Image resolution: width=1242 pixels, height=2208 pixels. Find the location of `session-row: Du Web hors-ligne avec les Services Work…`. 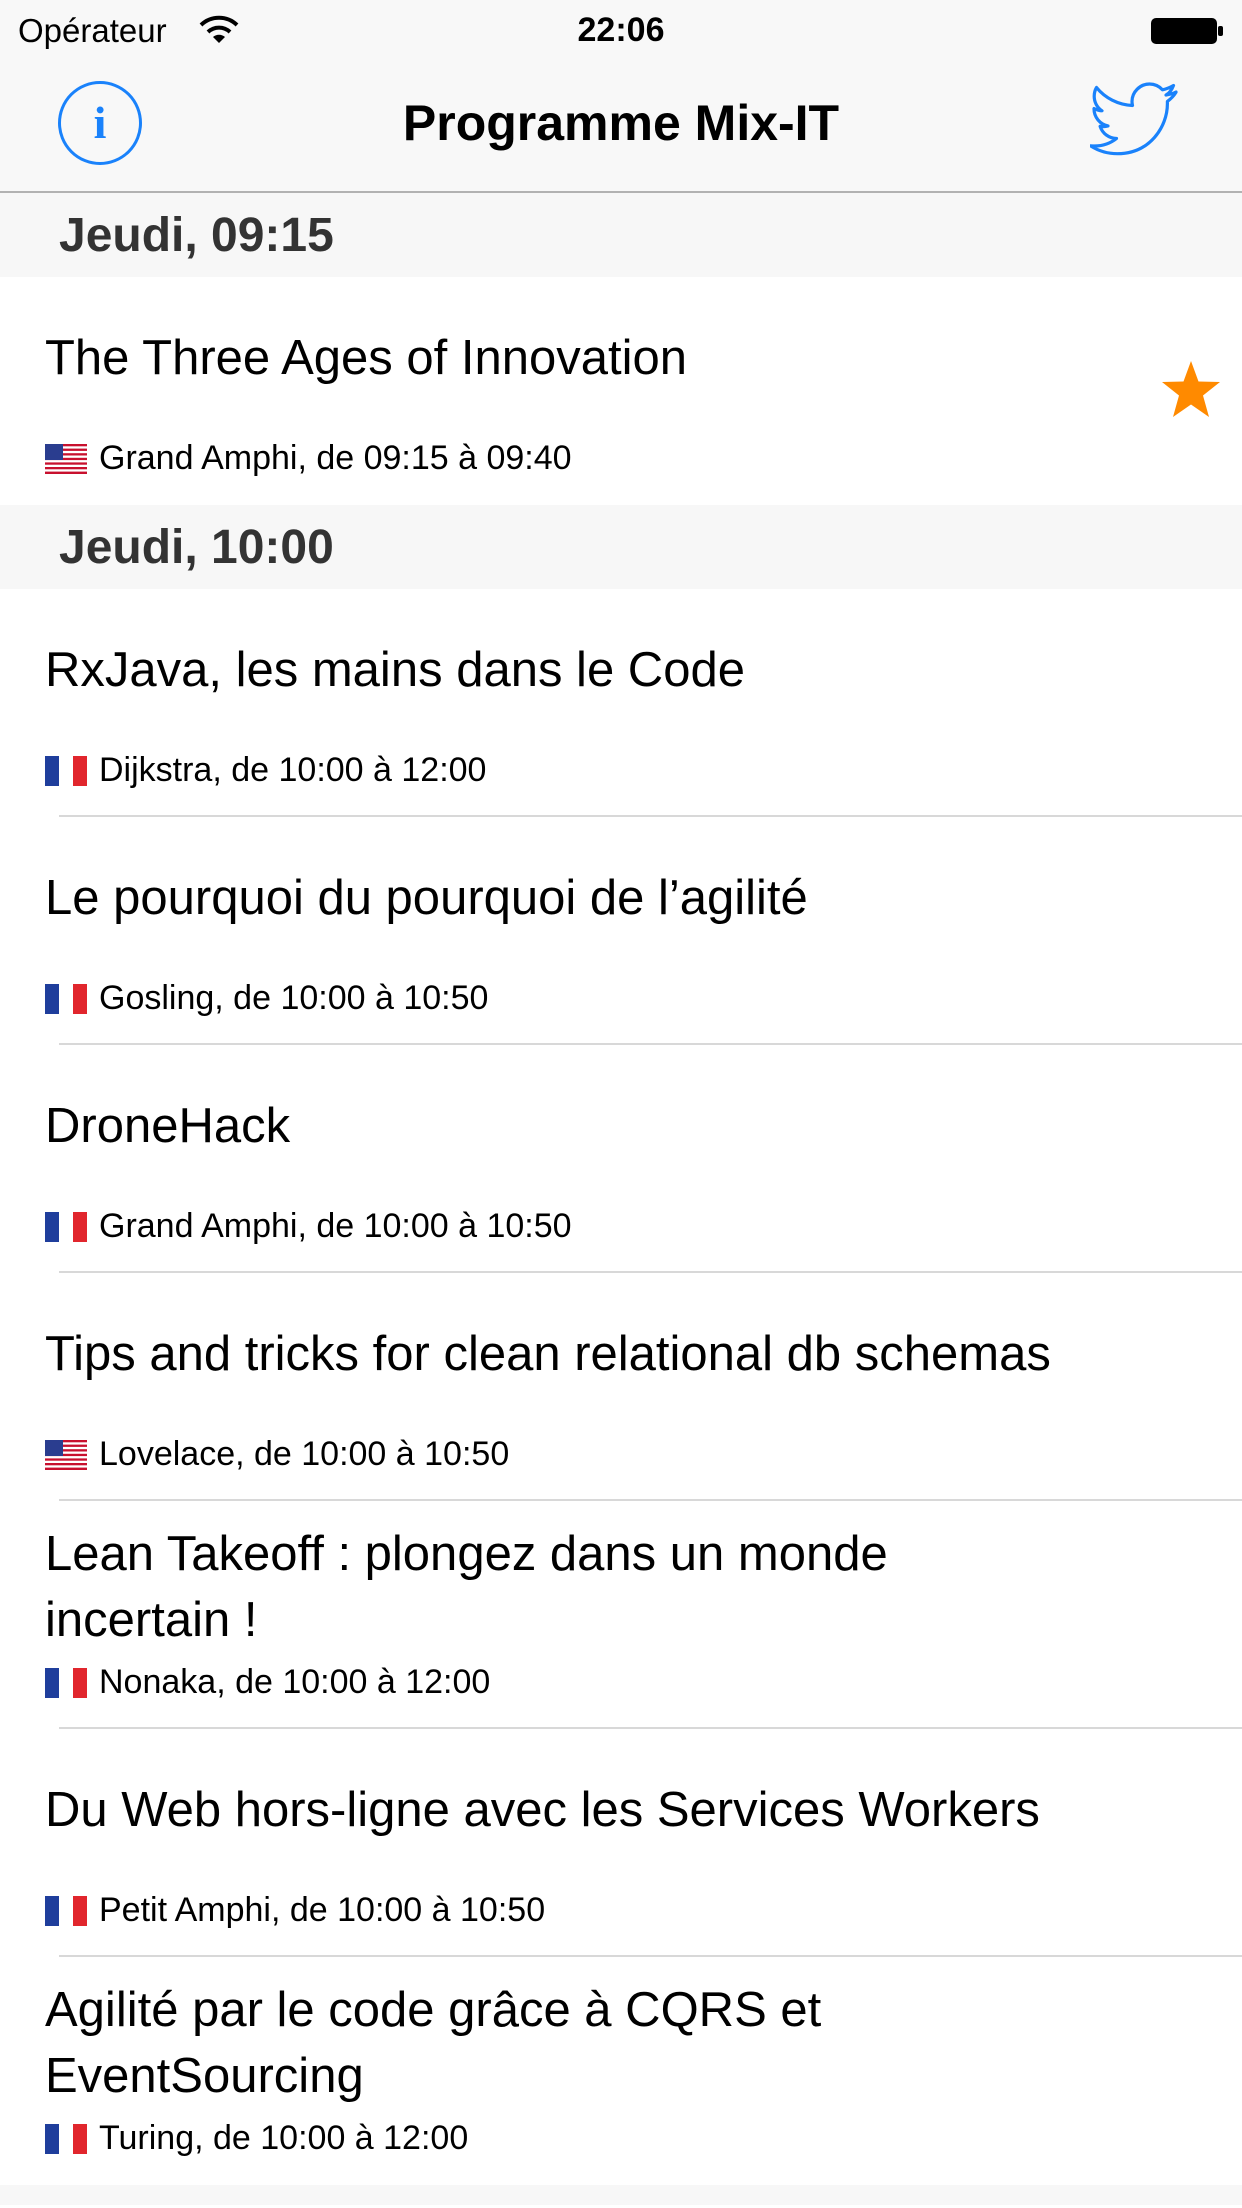

session-row: Du Web hors-ligne avec les Services Work… is located at coordinates (621, 1843).